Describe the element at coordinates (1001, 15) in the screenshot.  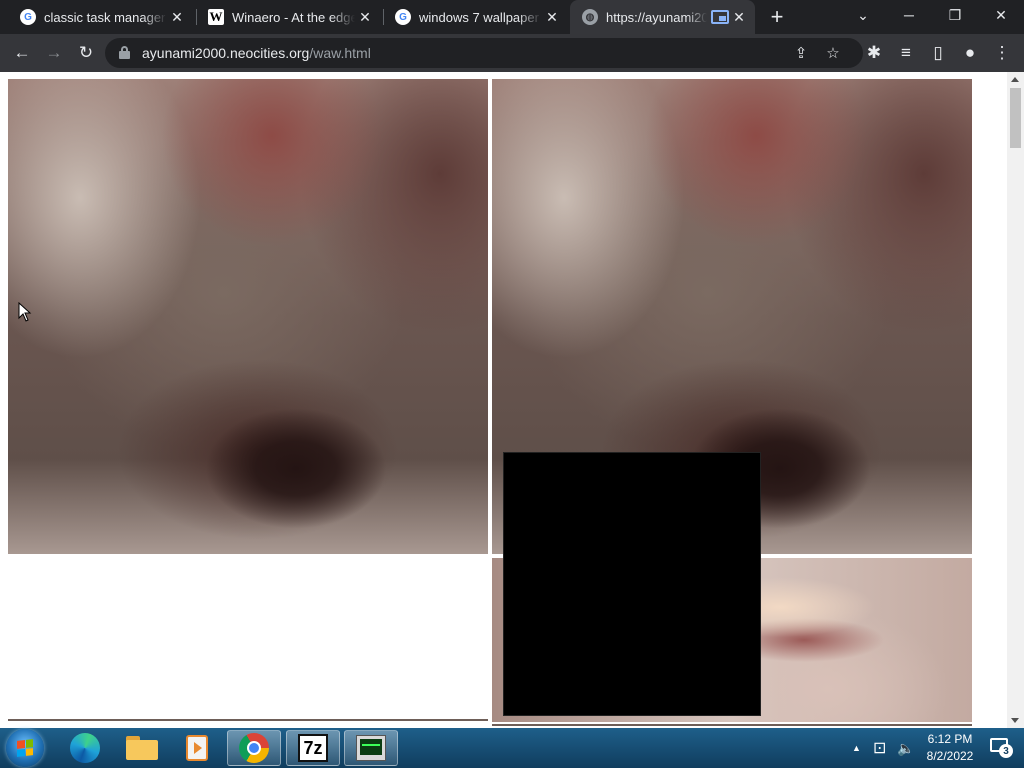
I see `close-window-button: ✕` at that location.